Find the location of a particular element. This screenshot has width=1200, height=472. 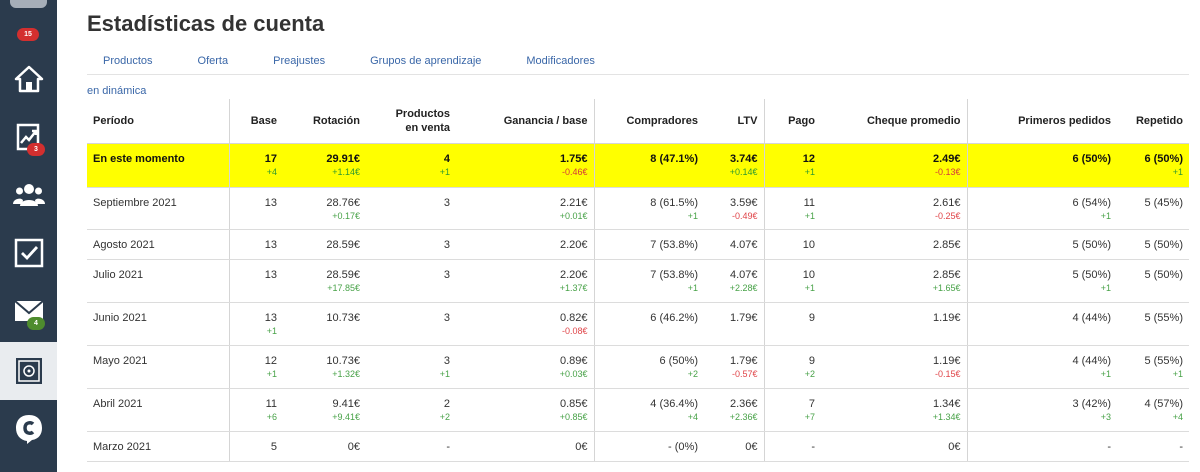

cell-delta: +2 is located at coordinates (692, 373).